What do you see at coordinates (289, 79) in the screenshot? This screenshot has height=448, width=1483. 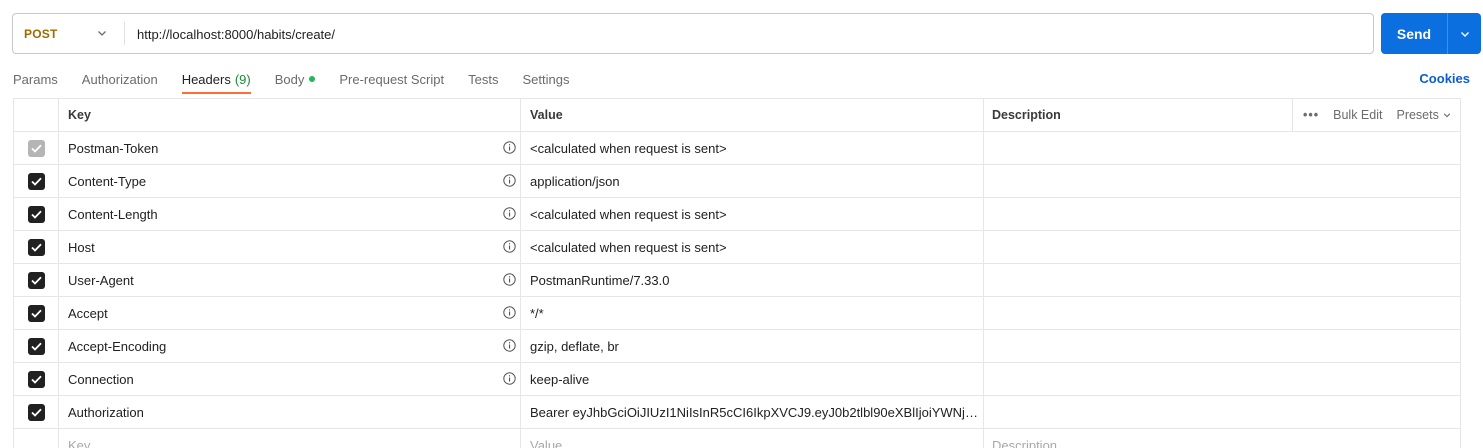 I see `tab-label: Body` at bounding box center [289, 79].